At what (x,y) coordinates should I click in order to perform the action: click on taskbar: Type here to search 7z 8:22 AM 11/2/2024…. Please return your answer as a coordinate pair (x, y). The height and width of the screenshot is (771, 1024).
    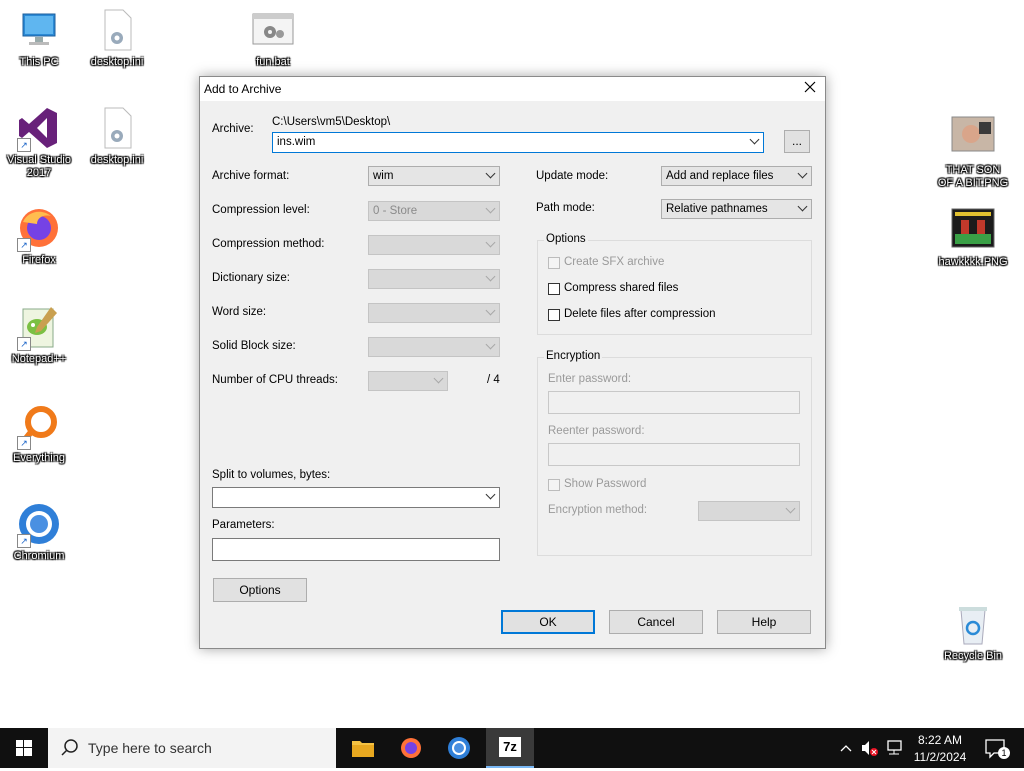
    Looking at the image, I should click on (512, 748).